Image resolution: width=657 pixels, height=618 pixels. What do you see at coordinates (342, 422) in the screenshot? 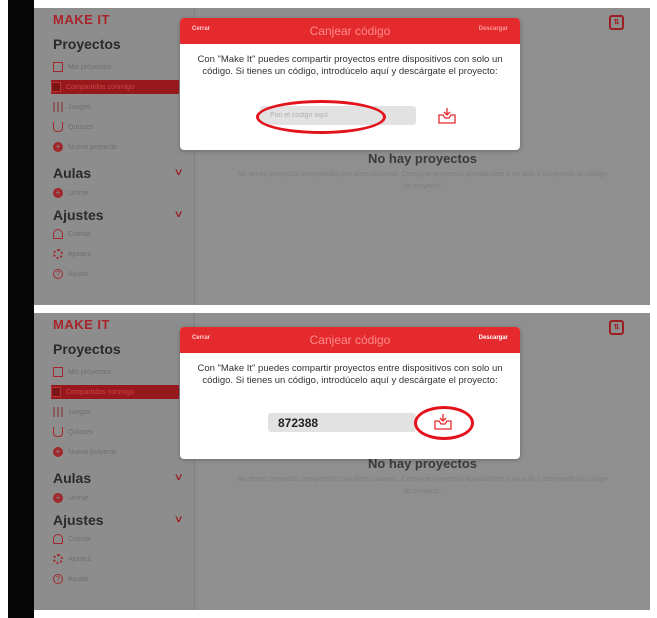
I see `code-input` at bounding box center [342, 422].